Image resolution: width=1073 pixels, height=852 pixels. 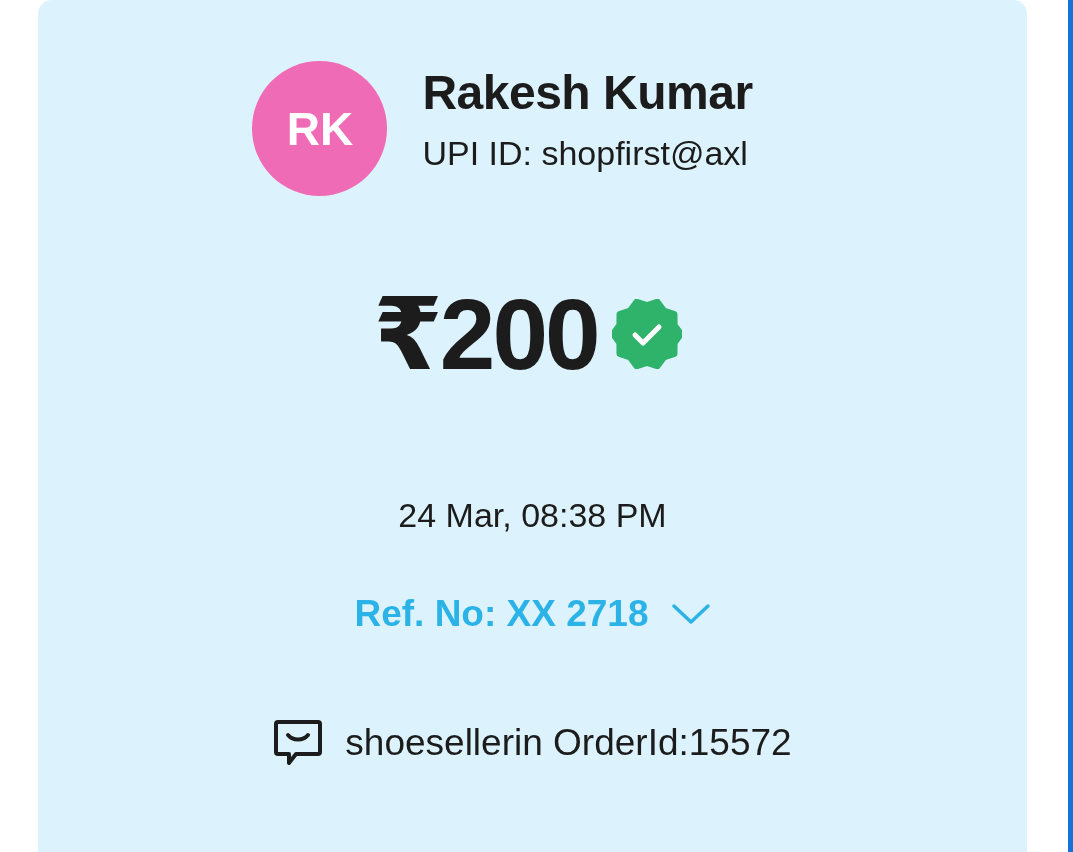 I want to click on amount: ₹200, so click(x=485, y=334).